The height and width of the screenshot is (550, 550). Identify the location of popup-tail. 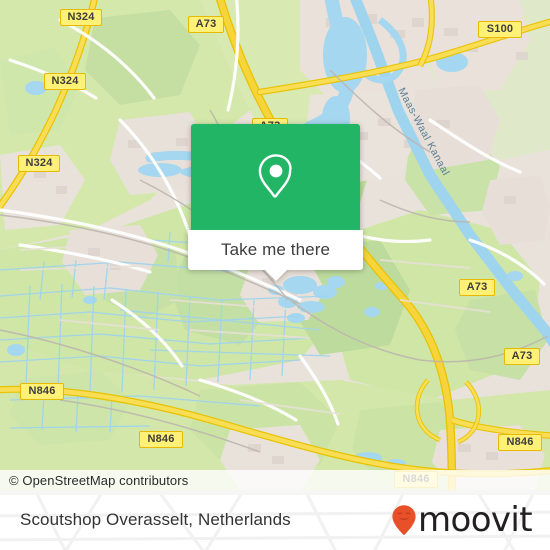
(275, 275).